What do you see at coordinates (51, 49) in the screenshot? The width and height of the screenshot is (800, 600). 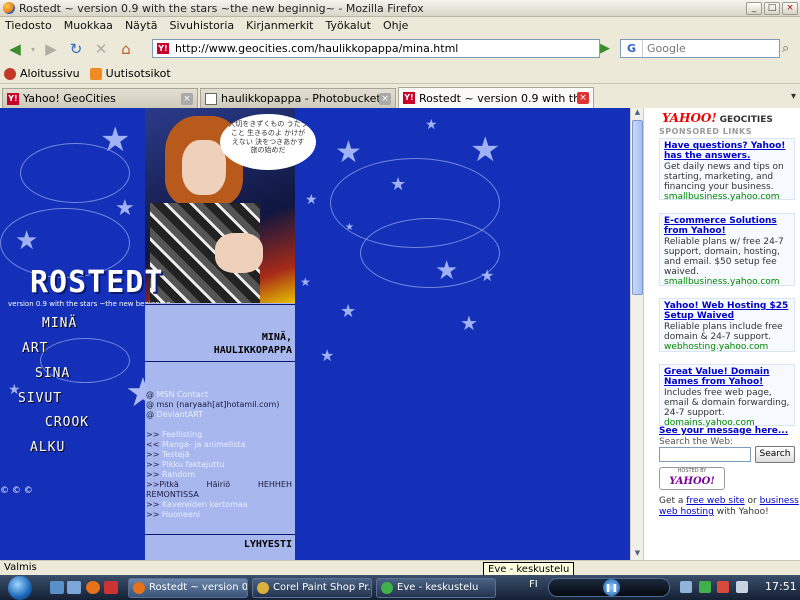 I see `forward-button: ▶` at bounding box center [51, 49].